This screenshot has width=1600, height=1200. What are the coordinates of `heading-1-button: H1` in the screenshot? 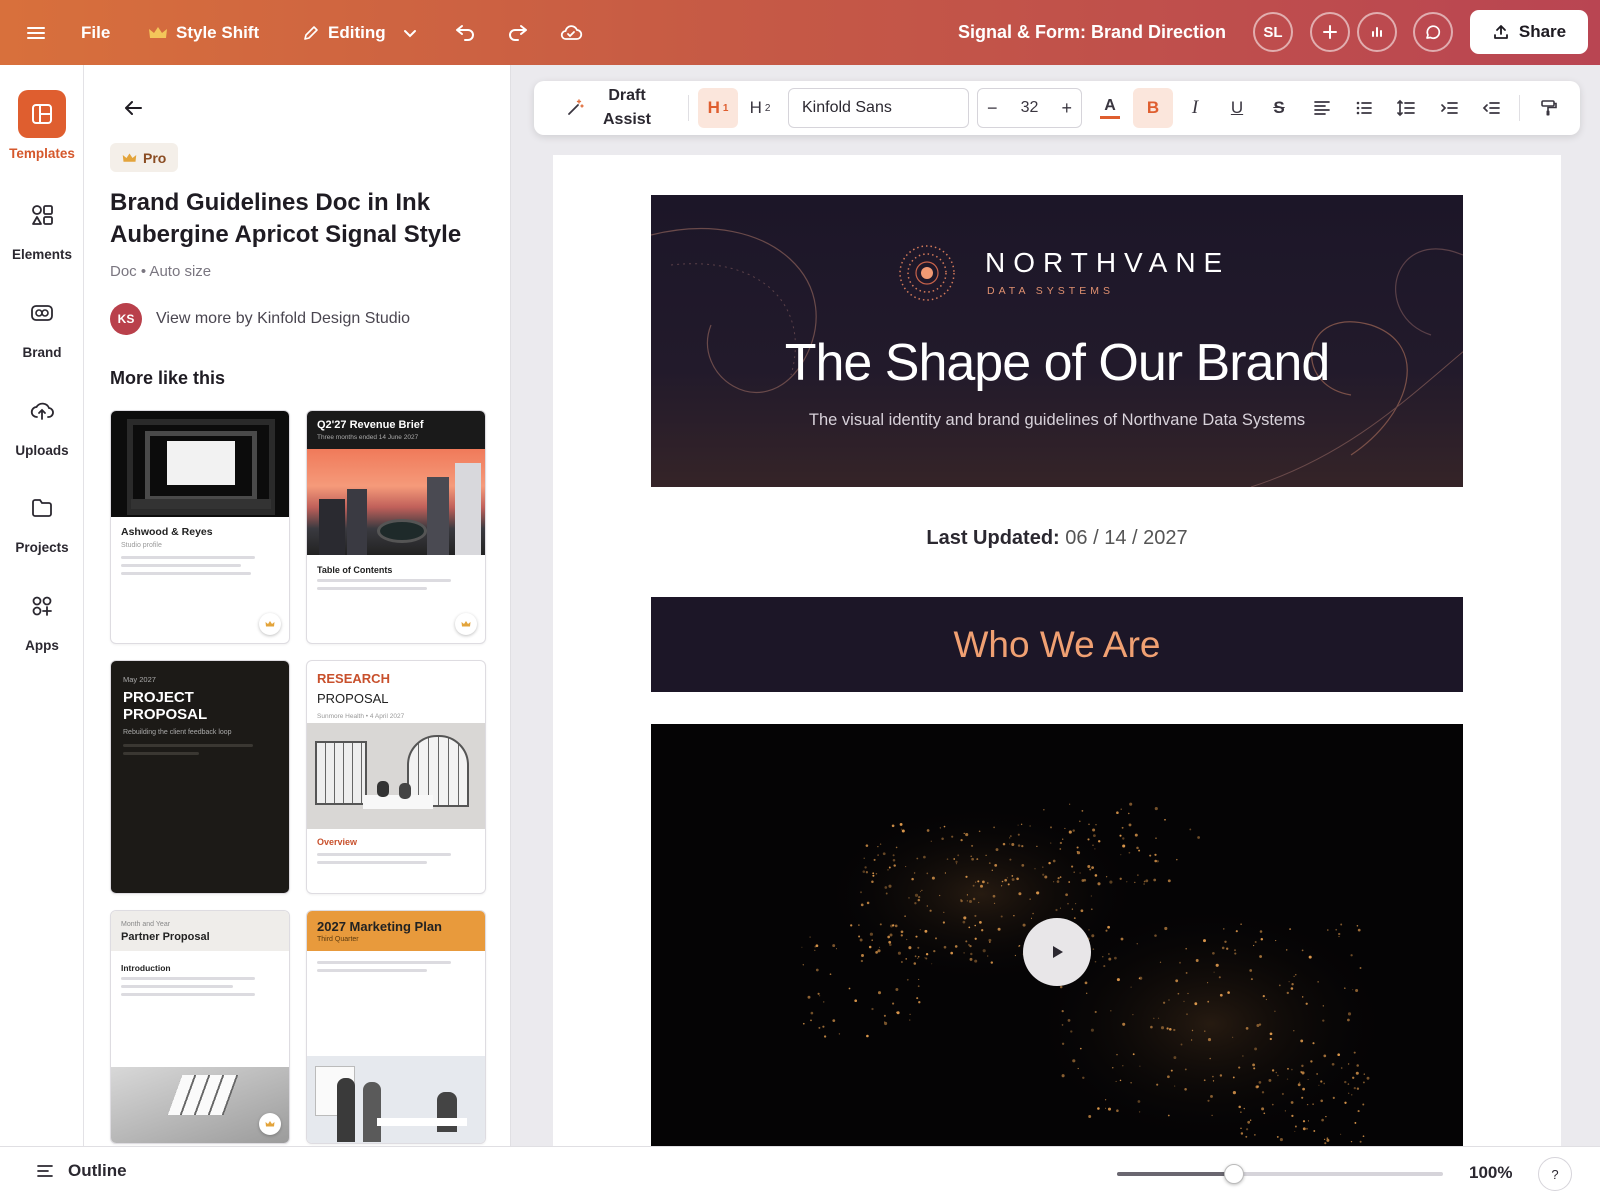 It's located at (718, 108).